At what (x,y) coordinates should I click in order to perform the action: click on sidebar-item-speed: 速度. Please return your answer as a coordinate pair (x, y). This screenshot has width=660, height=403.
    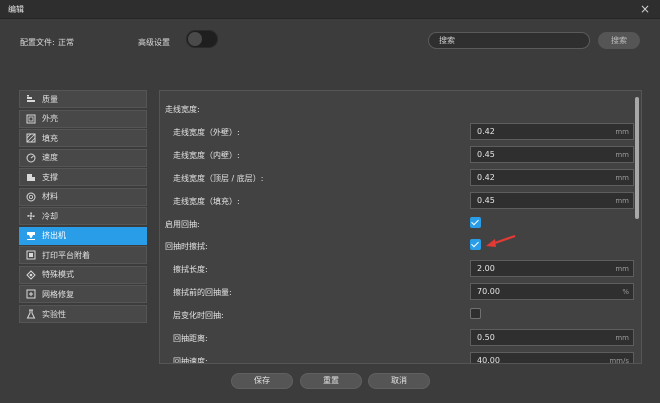
    Looking at the image, I should click on (83, 157).